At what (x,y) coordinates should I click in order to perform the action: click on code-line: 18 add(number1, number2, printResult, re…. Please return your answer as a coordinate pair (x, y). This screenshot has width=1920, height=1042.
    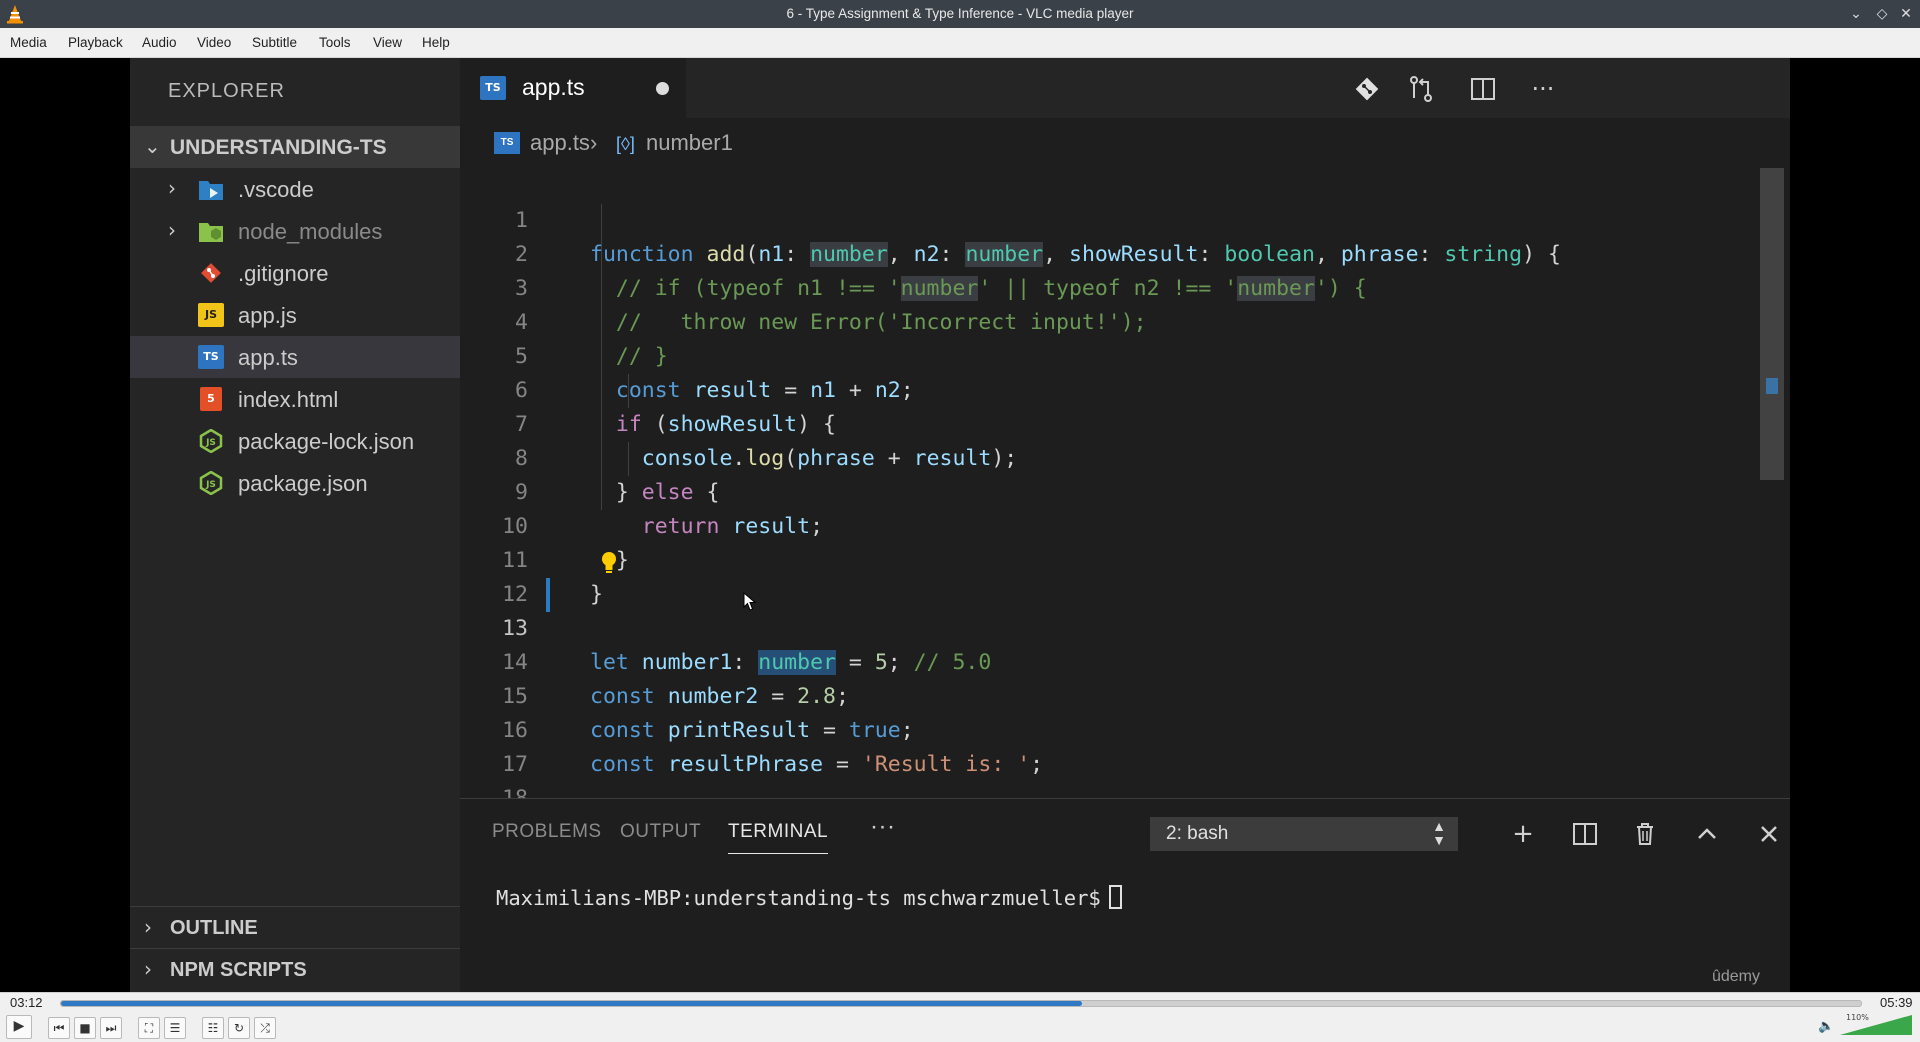
    Looking at the image, I should click on (1110, 796).